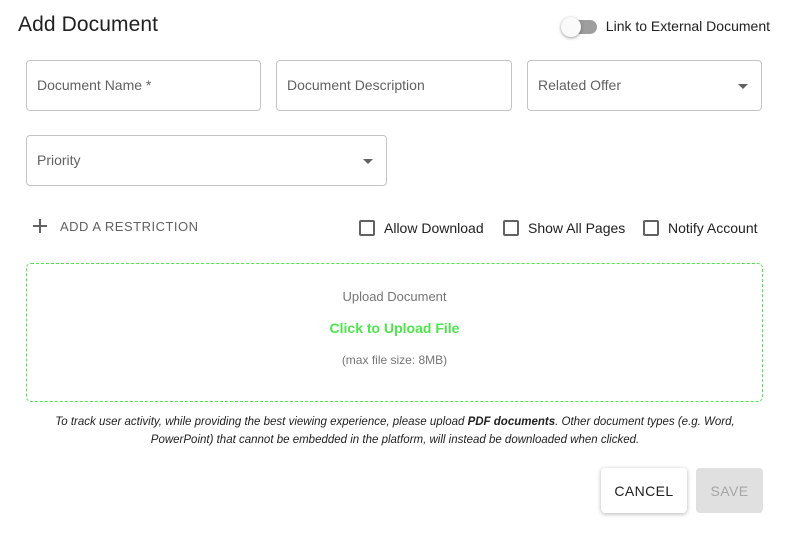  I want to click on document-name-placeholder: Document Name *, so click(94, 85).